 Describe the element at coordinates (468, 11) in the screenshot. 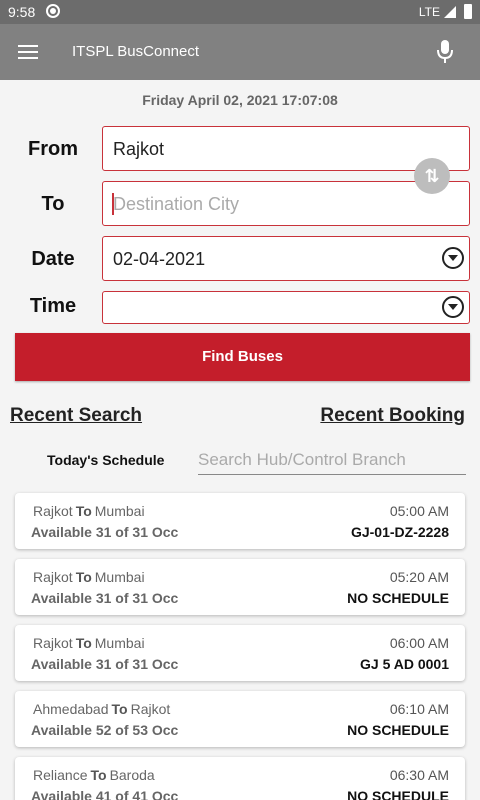

I see `battery-icon` at that location.